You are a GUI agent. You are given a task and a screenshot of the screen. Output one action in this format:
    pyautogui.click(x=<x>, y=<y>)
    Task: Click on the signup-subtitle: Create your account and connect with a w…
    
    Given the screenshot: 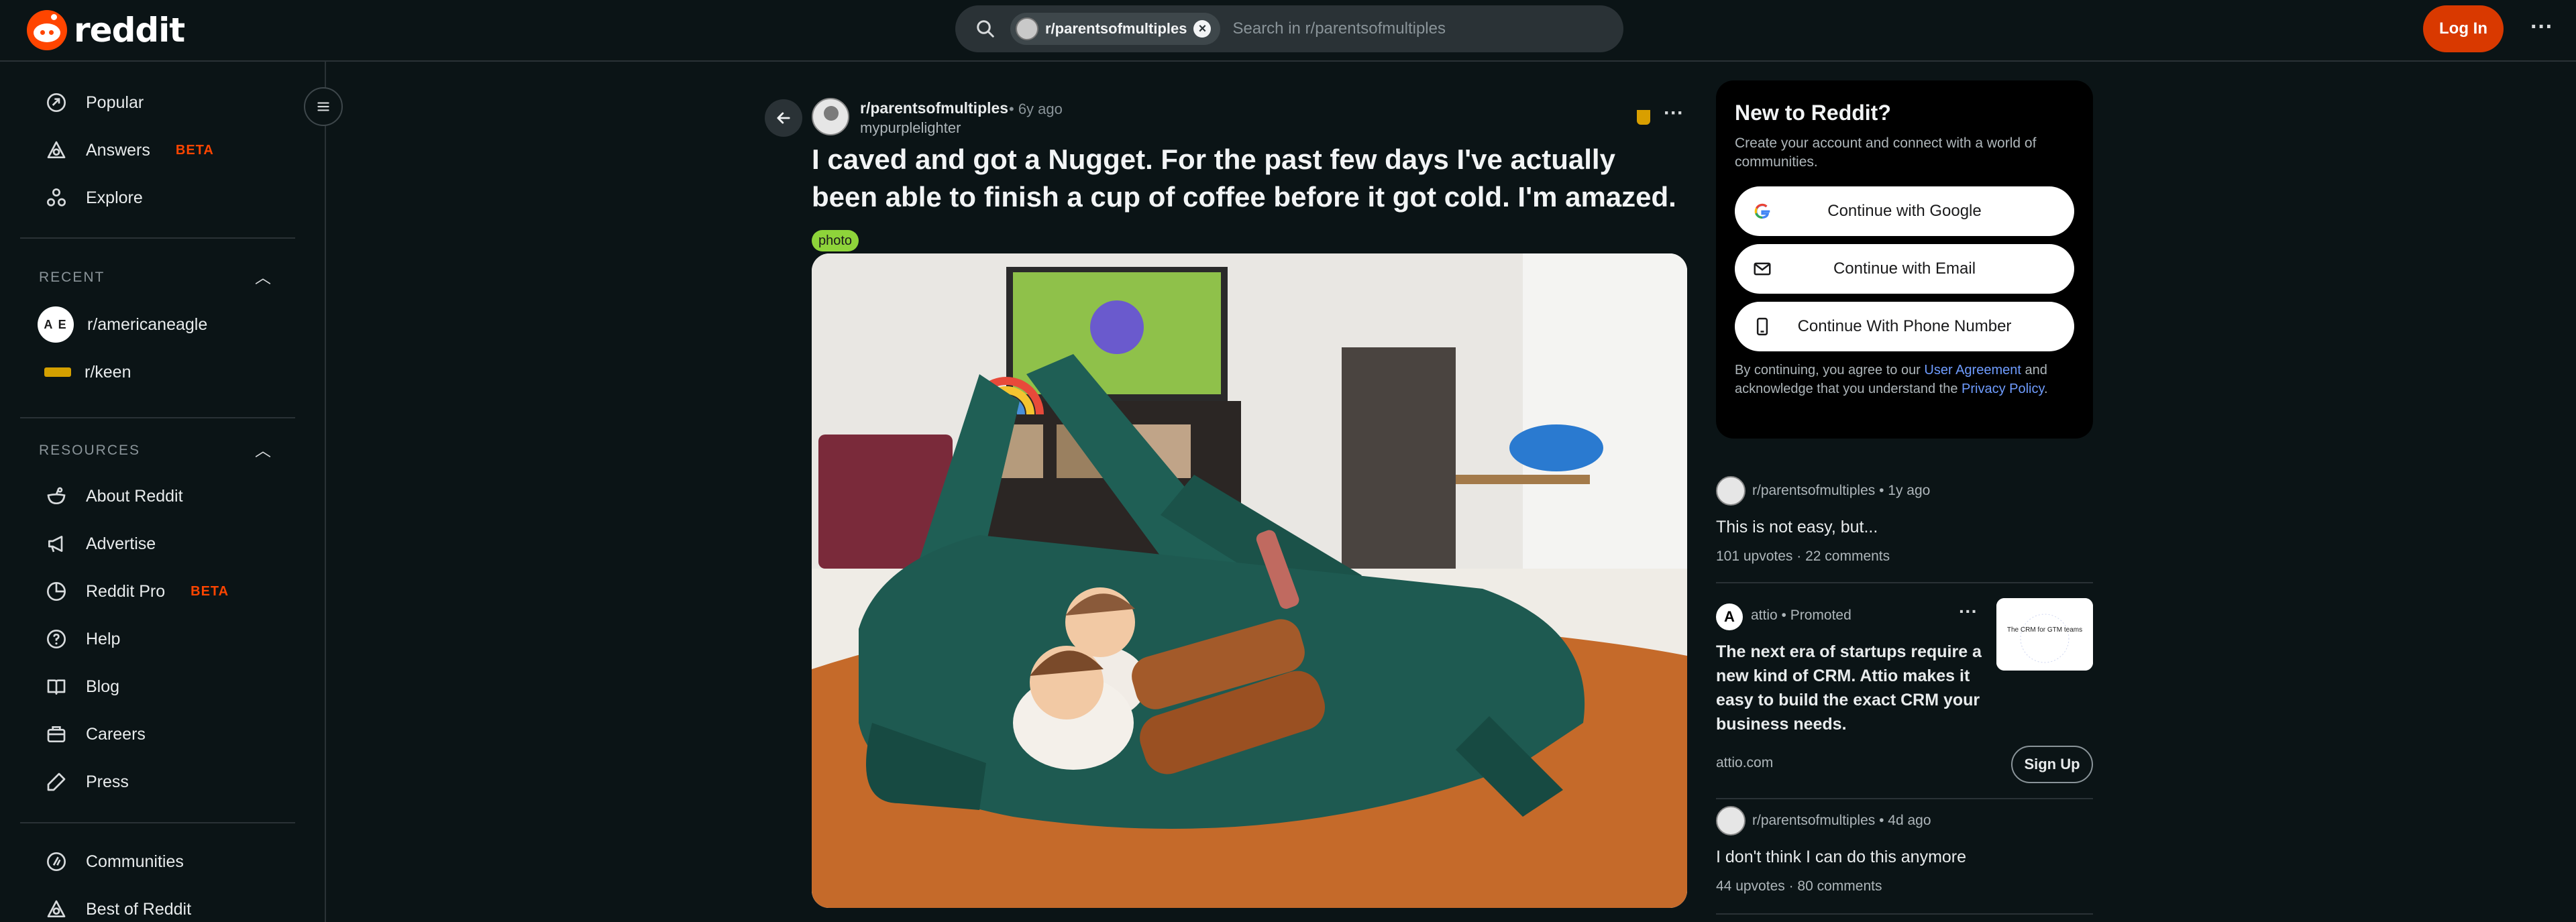 What is the action you would take?
    pyautogui.click(x=1886, y=152)
    